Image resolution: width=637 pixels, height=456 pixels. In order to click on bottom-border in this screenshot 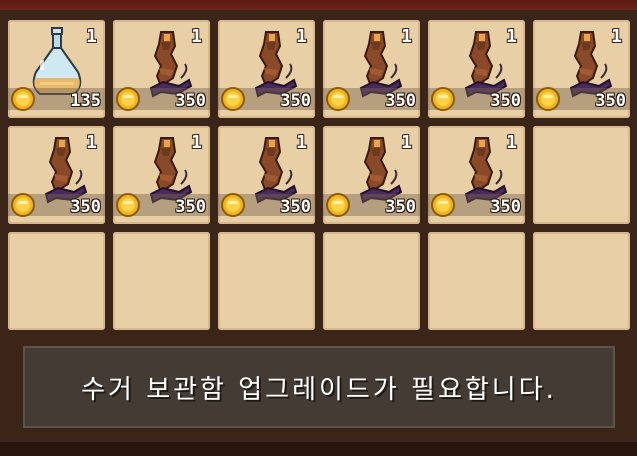, I will do `click(318, 449)`.